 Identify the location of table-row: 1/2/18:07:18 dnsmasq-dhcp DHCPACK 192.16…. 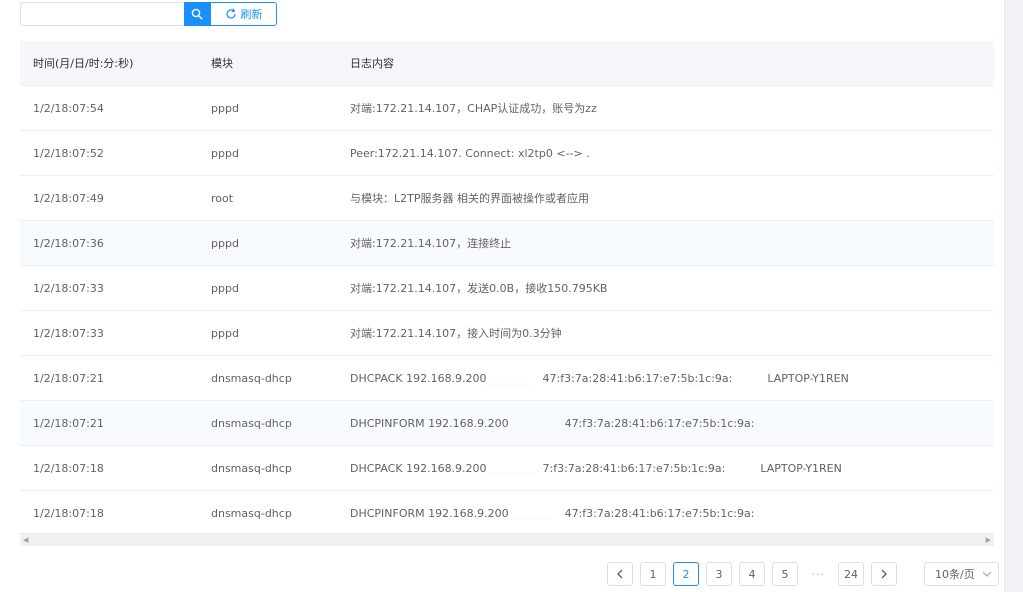
(507, 468).